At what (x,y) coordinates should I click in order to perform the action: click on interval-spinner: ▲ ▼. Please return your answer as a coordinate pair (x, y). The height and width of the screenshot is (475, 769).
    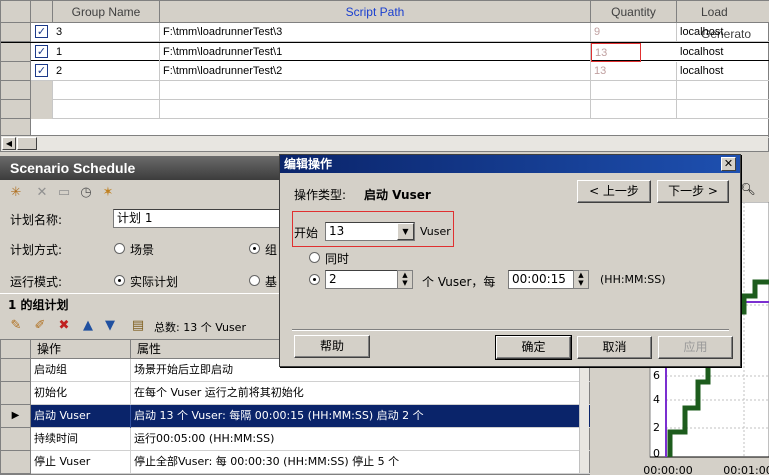
    Looking at the image, I should click on (581, 279).